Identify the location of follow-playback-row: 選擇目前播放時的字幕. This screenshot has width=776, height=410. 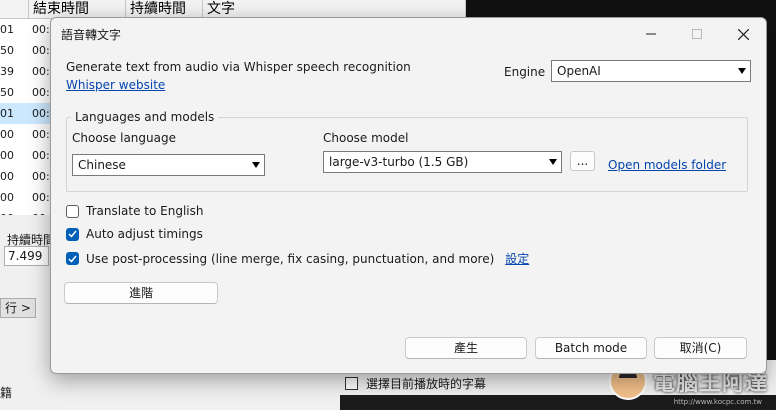
(415, 383).